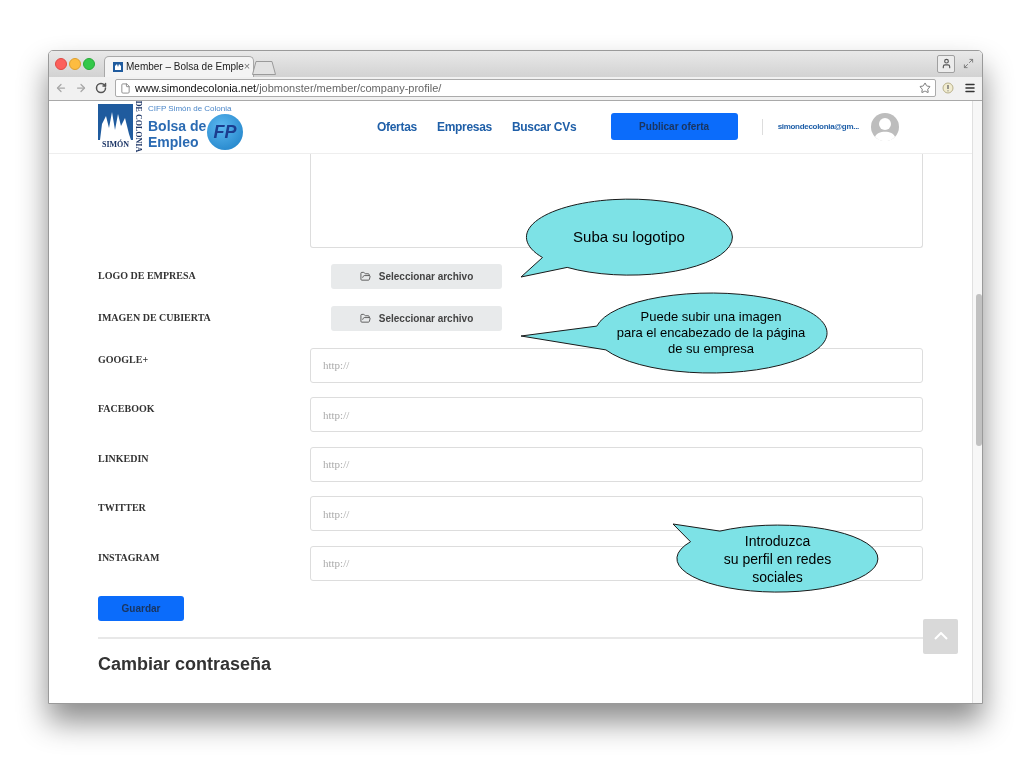 Image resolution: width=1024 pixels, height=768 pixels. Describe the element at coordinates (126, 409) in the screenshot. I see `field-label: FACEBOOK` at that location.